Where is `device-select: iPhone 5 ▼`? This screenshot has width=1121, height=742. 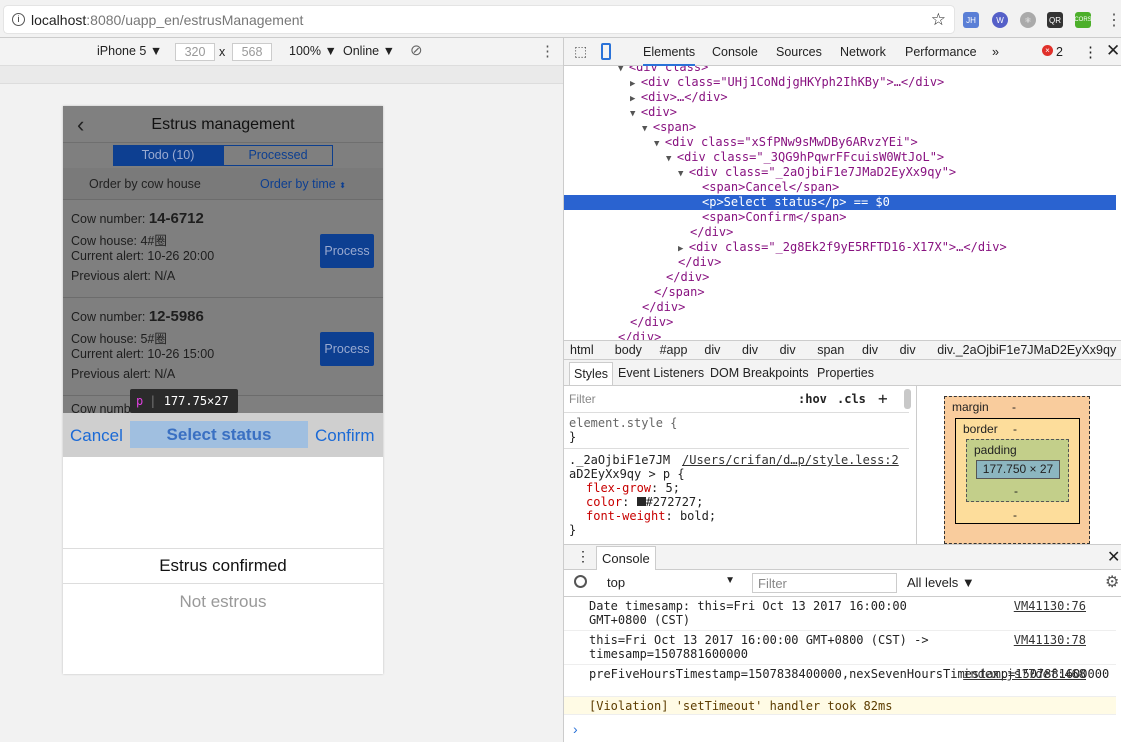
device-select: iPhone 5 ▼ is located at coordinates (129, 51).